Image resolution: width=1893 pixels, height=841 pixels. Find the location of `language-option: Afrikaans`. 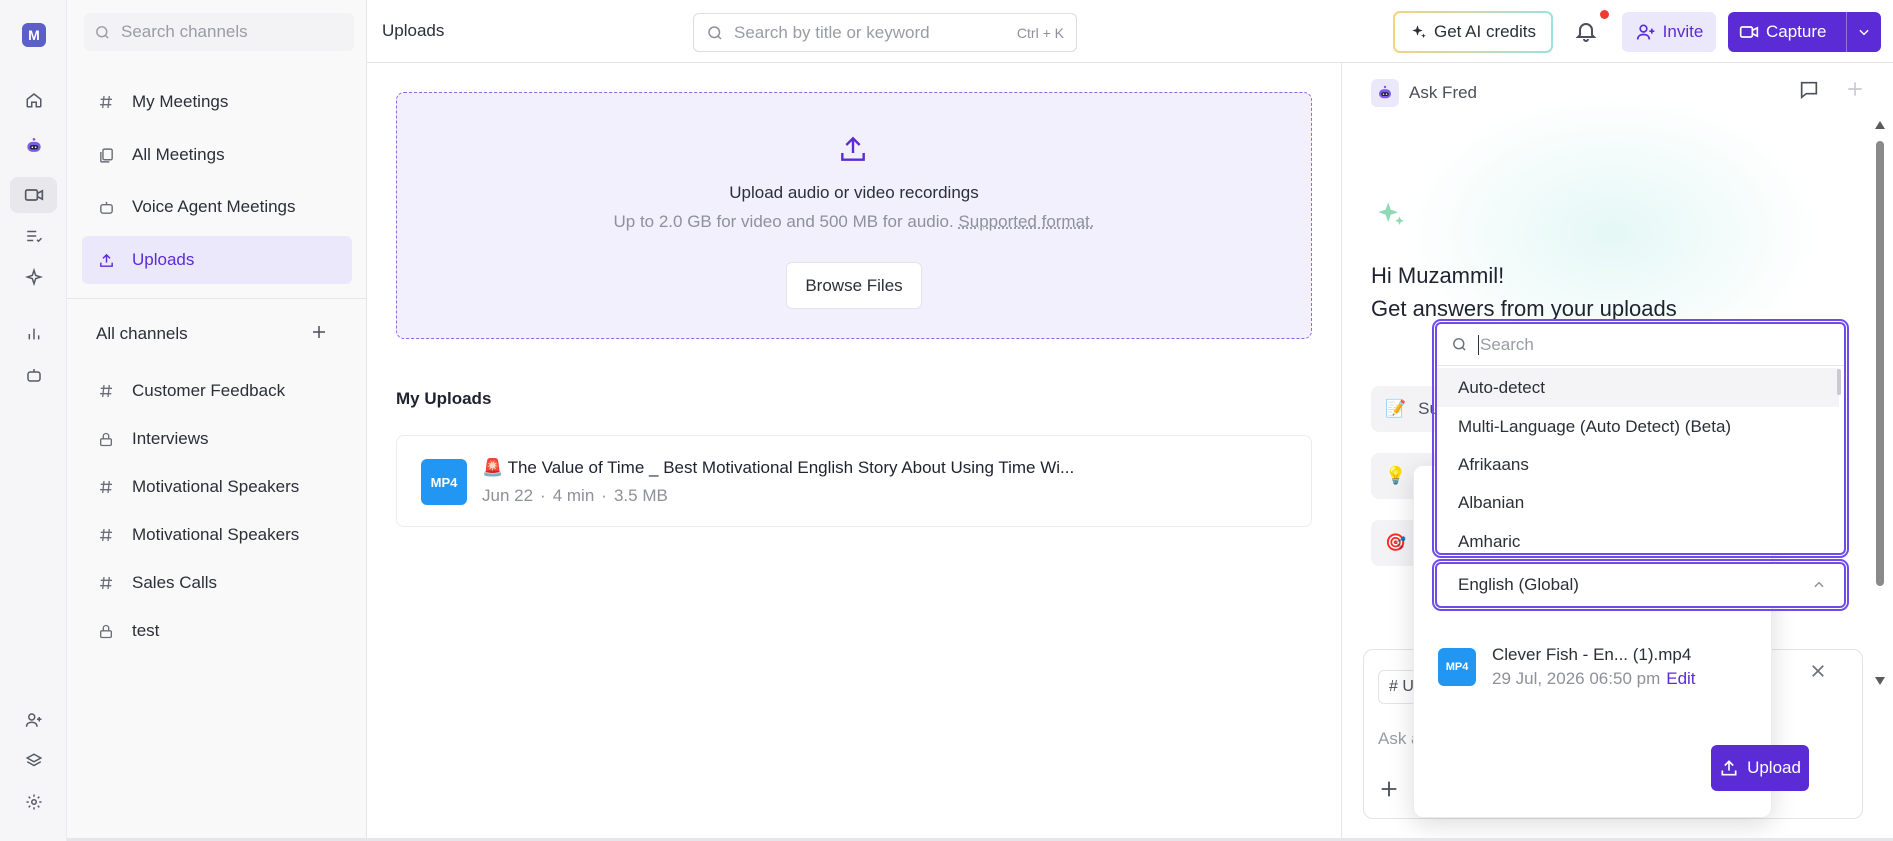

language-option: Afrikaans is located at coordinates (1638, 464).